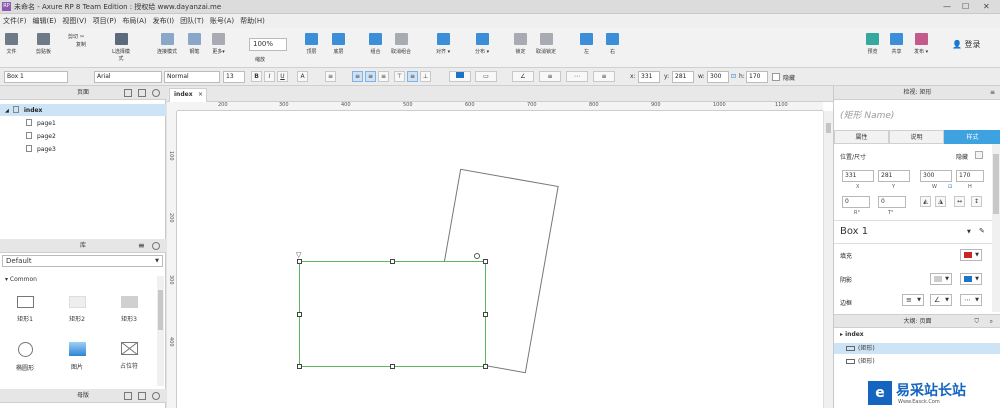 The image size is (1000, 408). Describe the element at coordinates (947, 7) in the screenshot. I see `minimize-button: —` at that location.